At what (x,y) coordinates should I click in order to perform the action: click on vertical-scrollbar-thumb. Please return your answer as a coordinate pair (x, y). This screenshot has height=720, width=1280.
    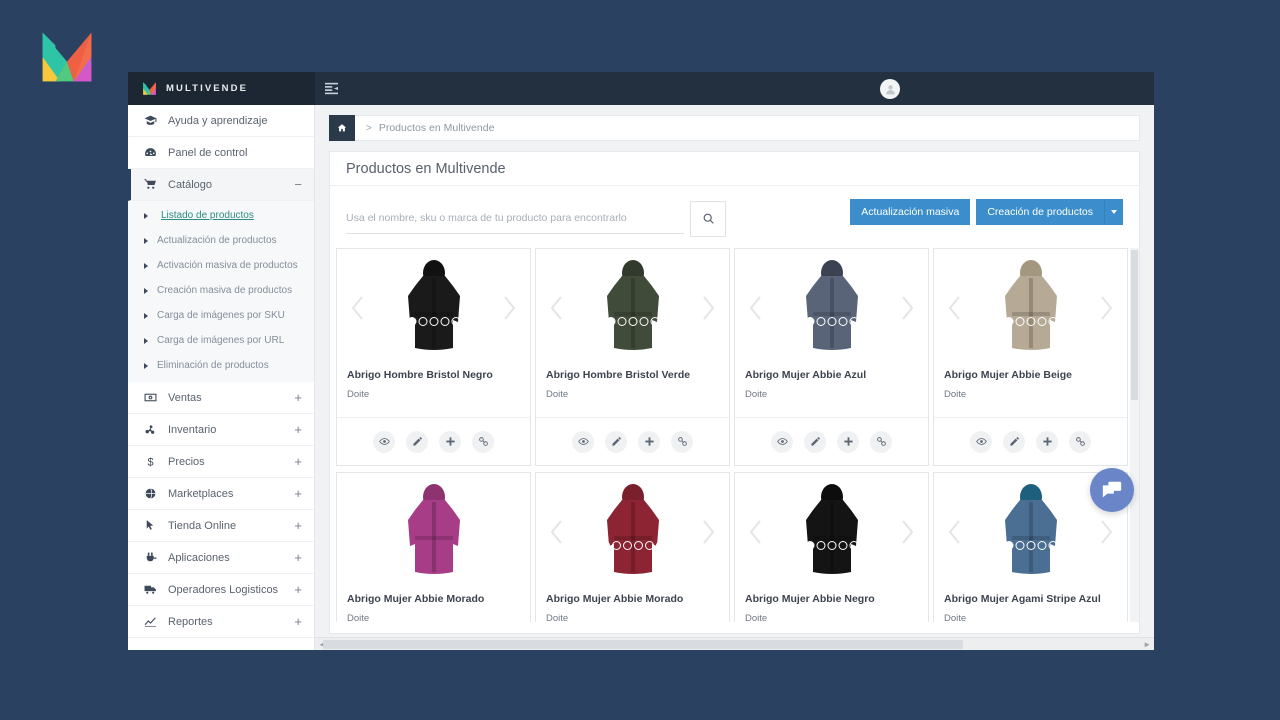
    Looking at the image, I should click on (1134, 325).